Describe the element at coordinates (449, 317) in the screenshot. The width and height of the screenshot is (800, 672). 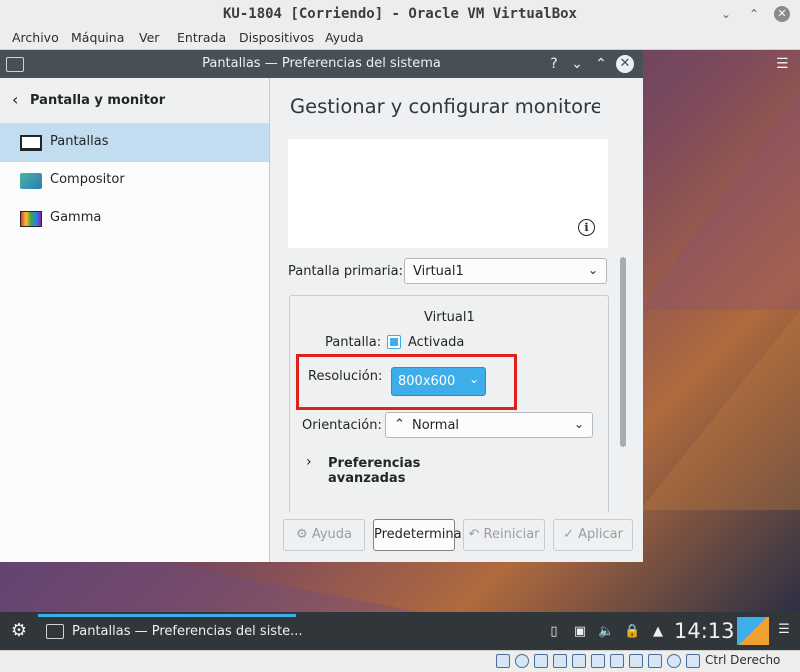
I see `output-name: Virtual1` at that location.